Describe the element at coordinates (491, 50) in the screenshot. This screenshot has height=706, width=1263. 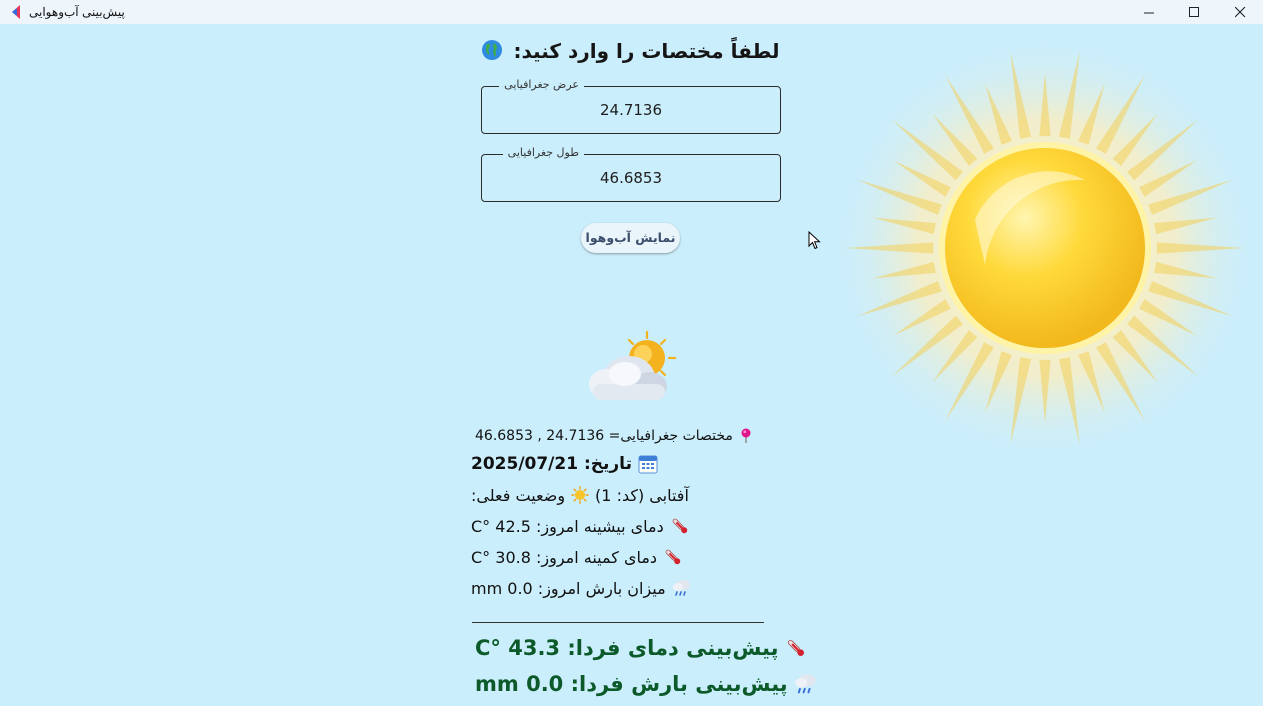
I see `globe-icon` at that location.